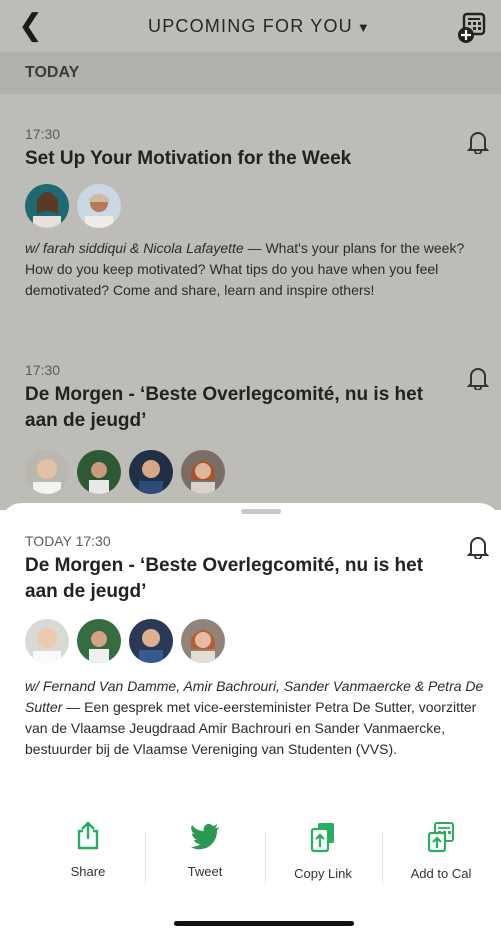  Describe the element at coordinates (323, 873) in the screenshot. I see `copy-link-label: Copy Link` at that location.